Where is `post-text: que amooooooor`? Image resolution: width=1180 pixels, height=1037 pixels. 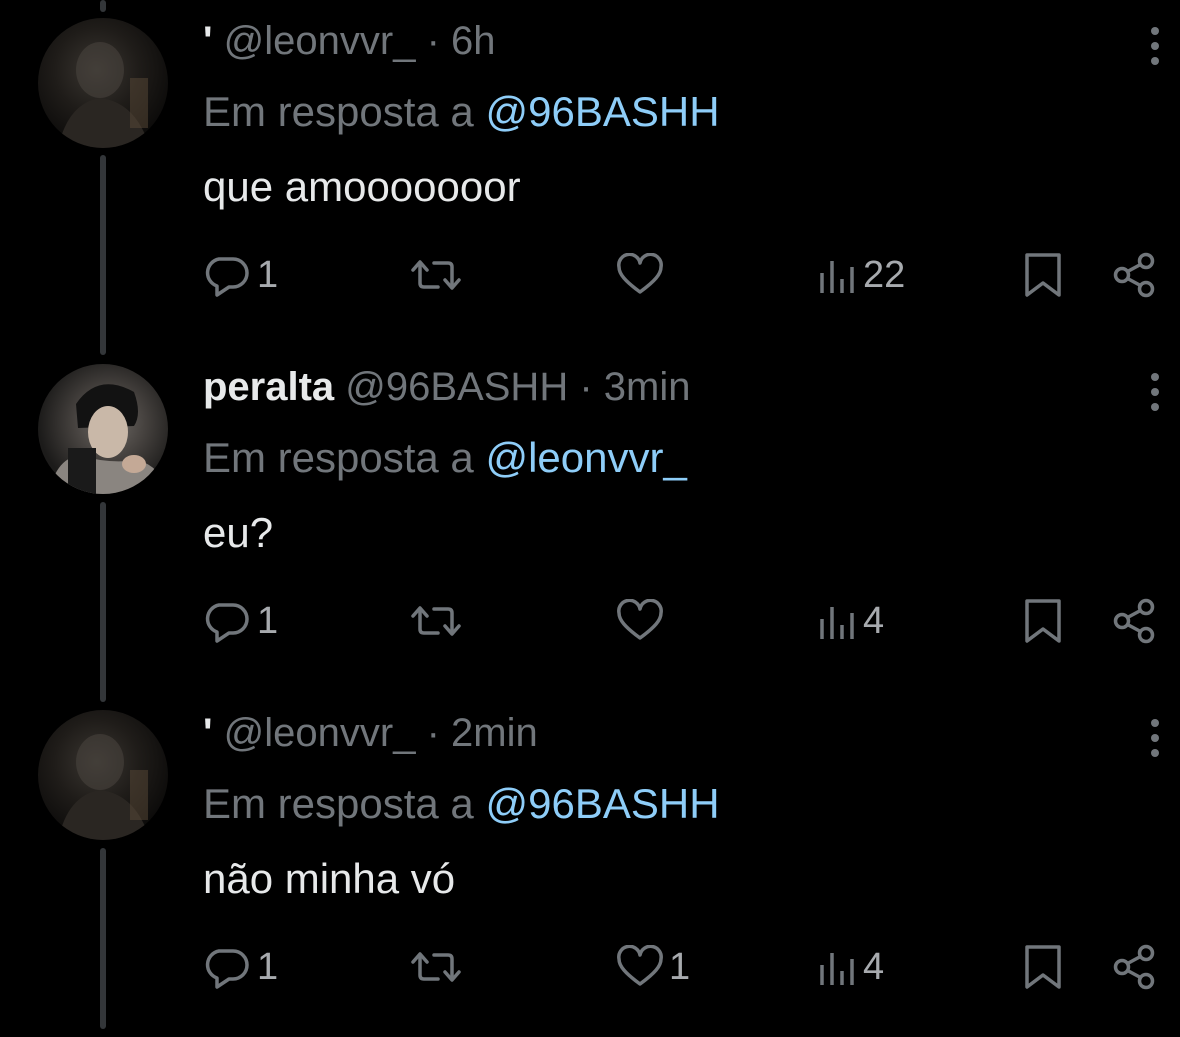 post-text: que amooooooor is located at coordinates (362, 186).